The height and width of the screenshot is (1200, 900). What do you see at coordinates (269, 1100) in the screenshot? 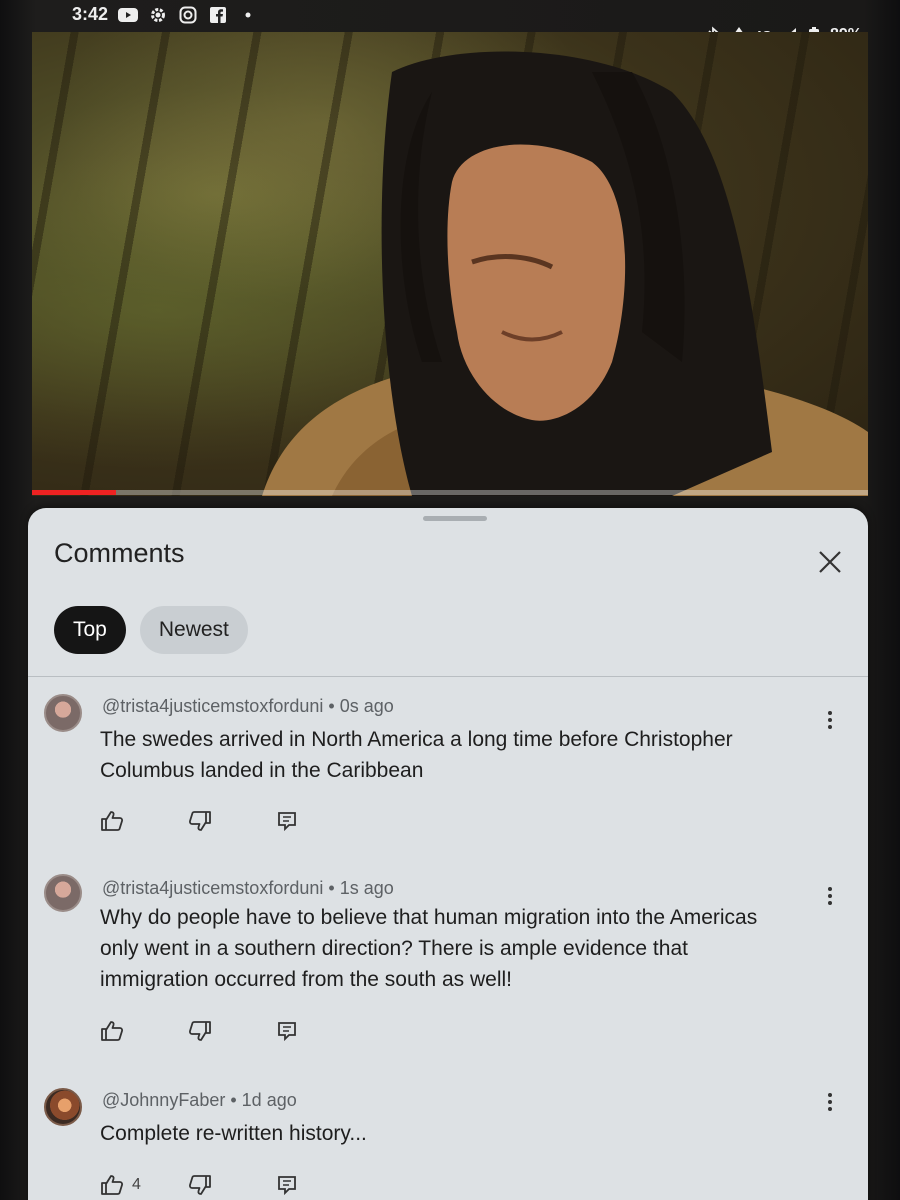
I see `comment-time: 1d ago` at bounding box center [269, 1100].